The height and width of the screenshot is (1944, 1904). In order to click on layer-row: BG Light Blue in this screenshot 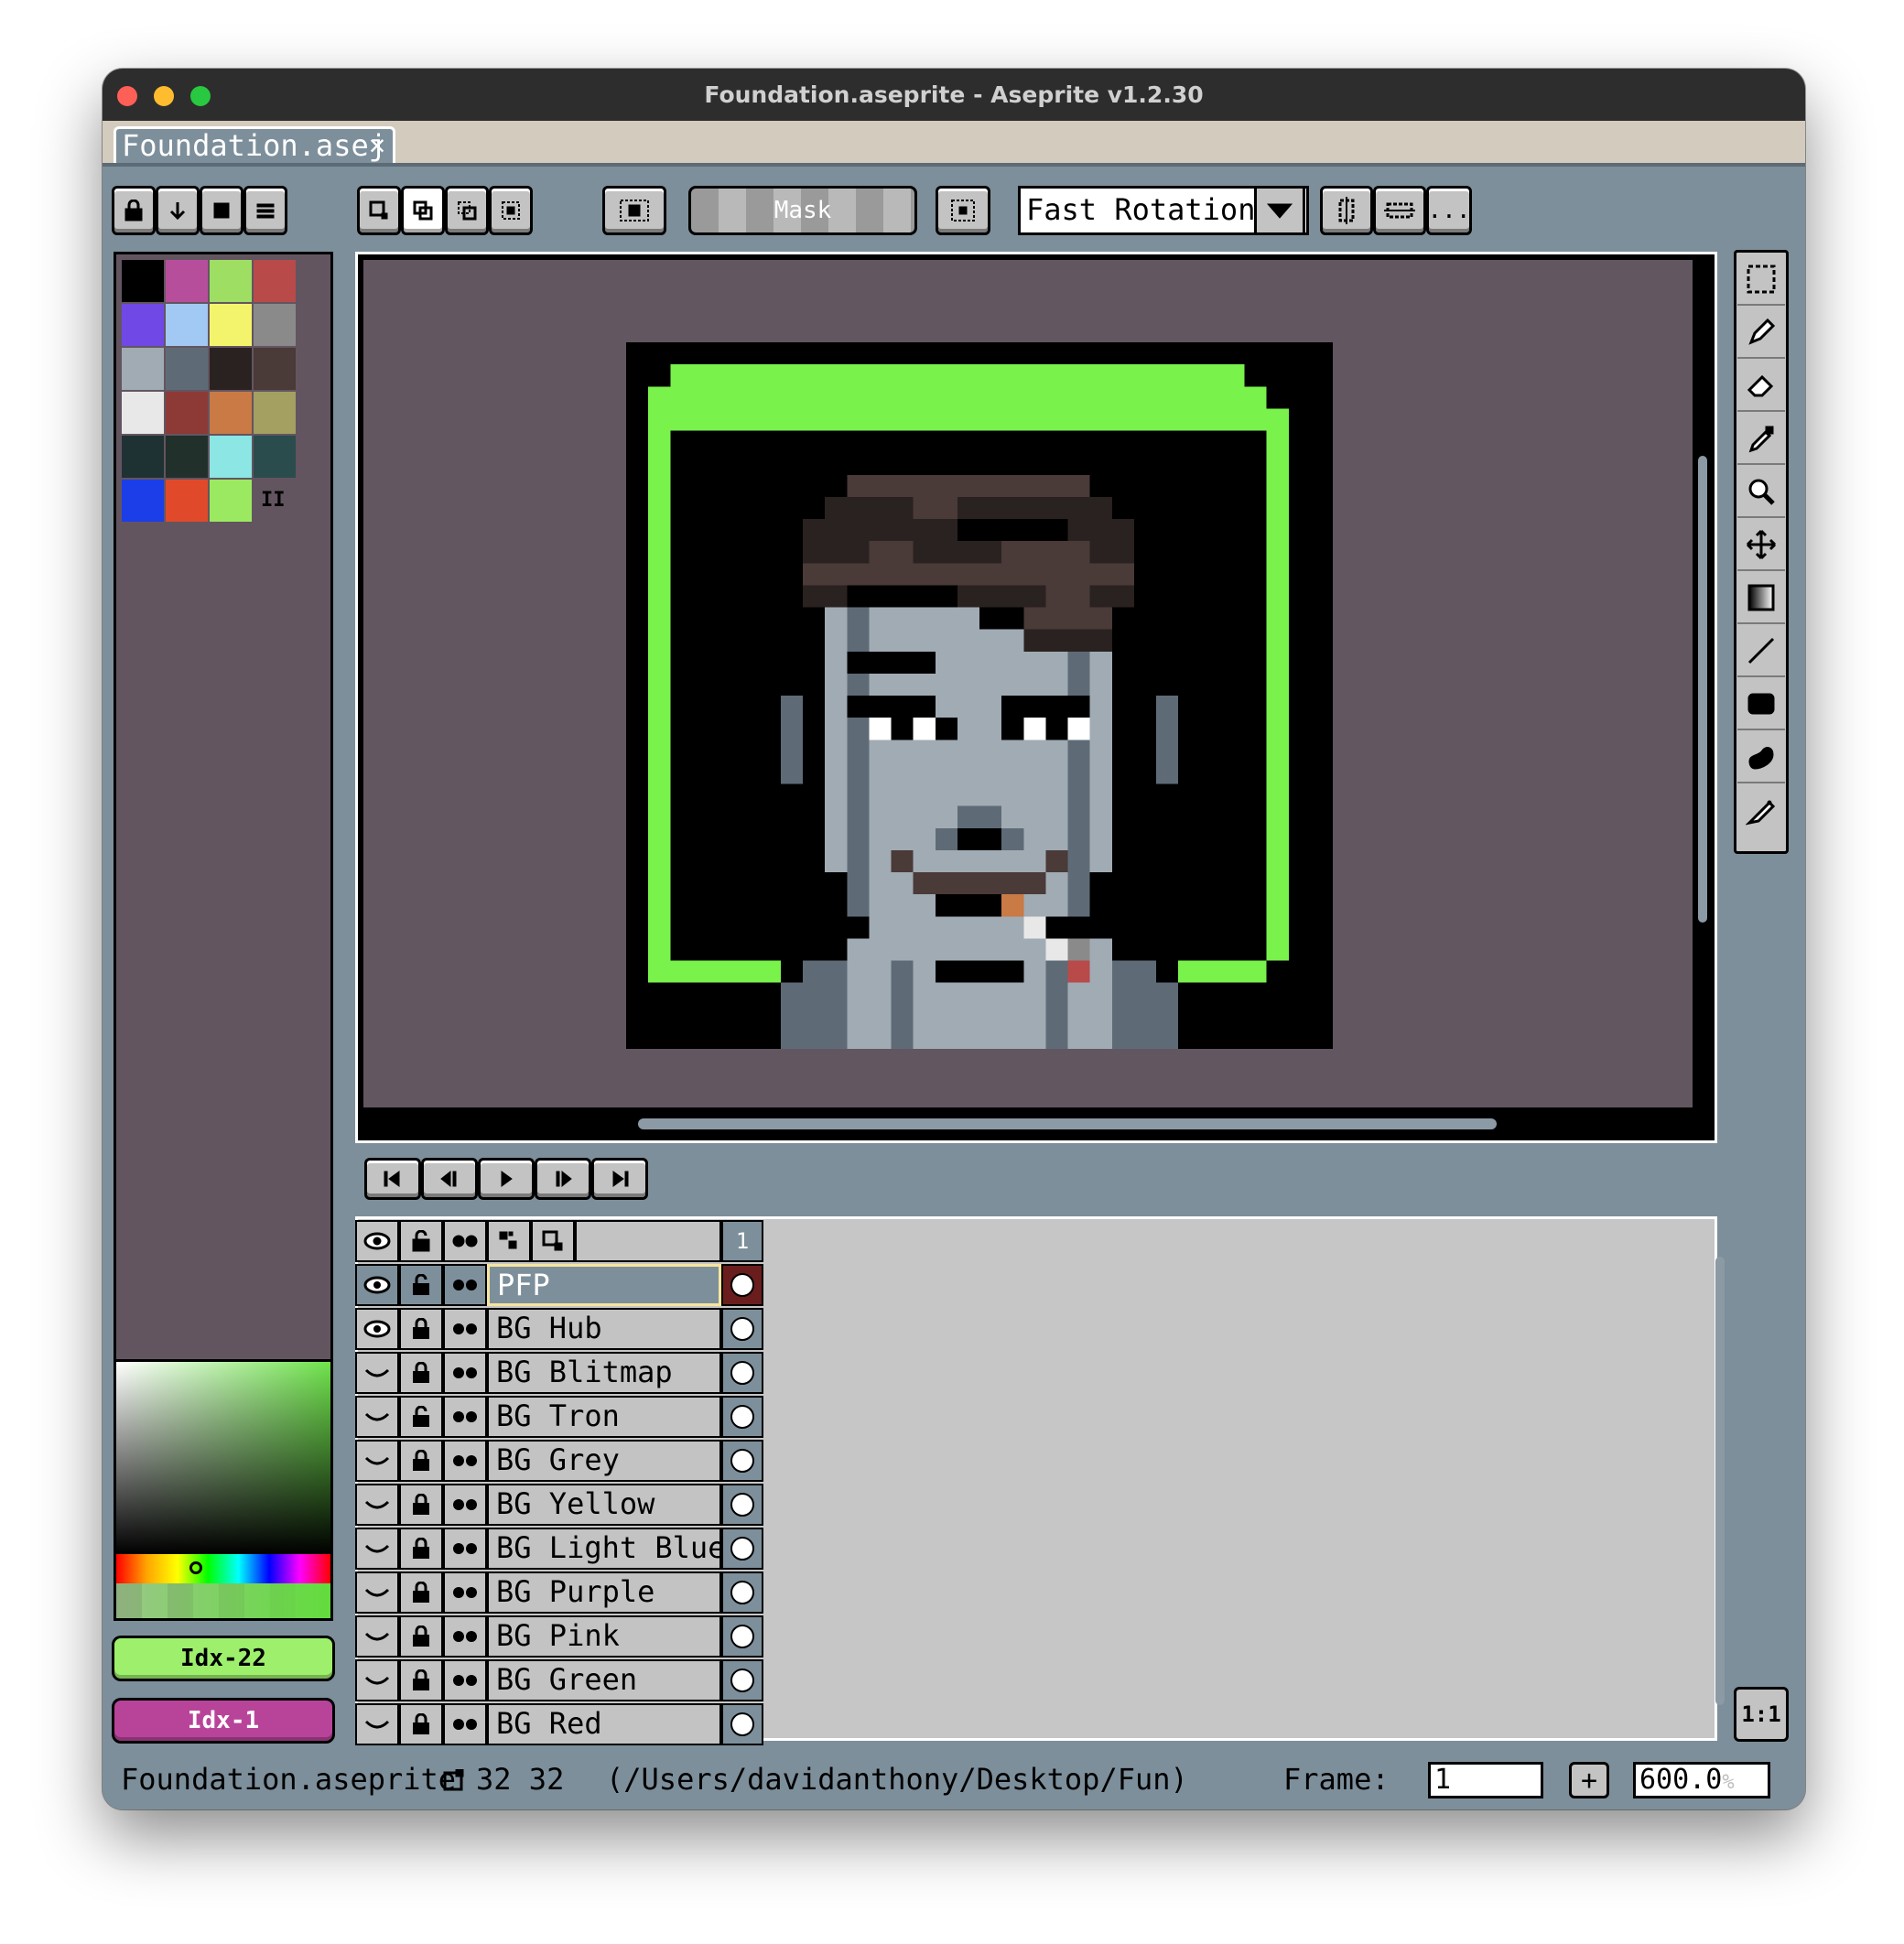, I will do `click(1030, 1549)`.